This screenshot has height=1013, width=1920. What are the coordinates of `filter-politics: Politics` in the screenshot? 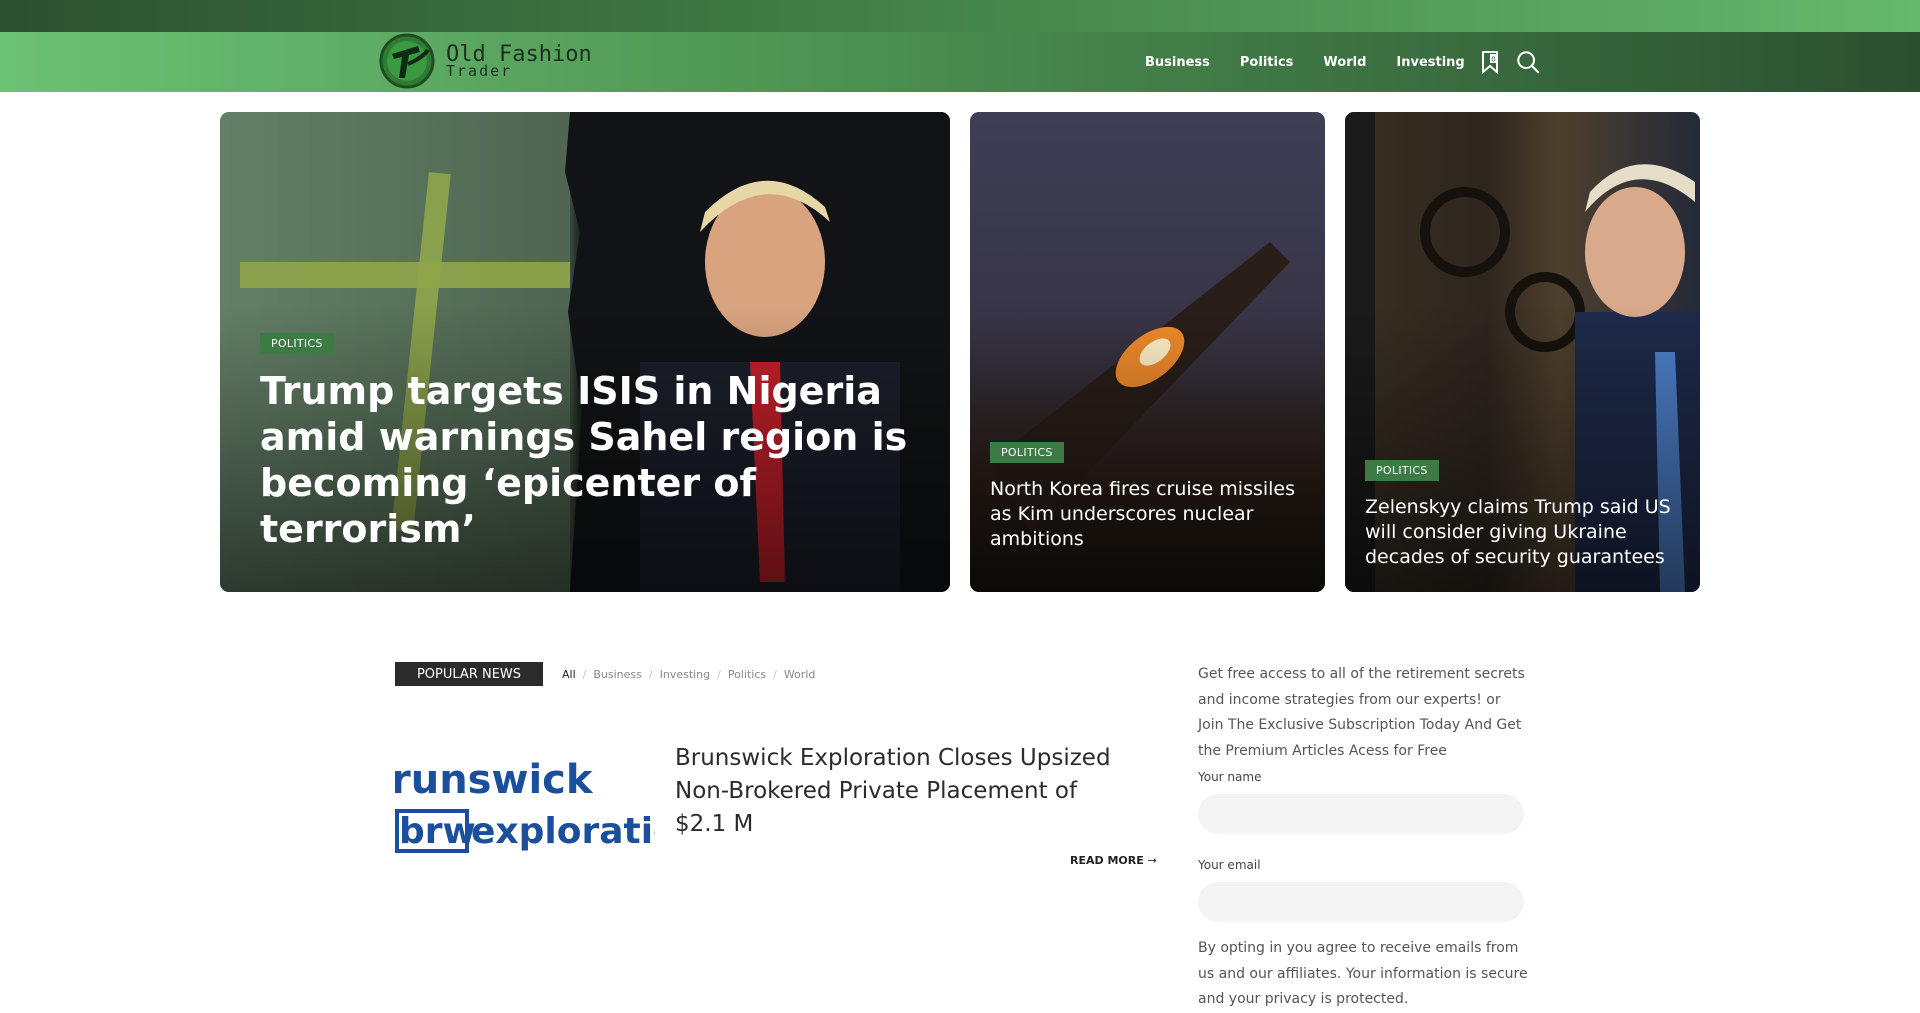 It's located at (747, 674).